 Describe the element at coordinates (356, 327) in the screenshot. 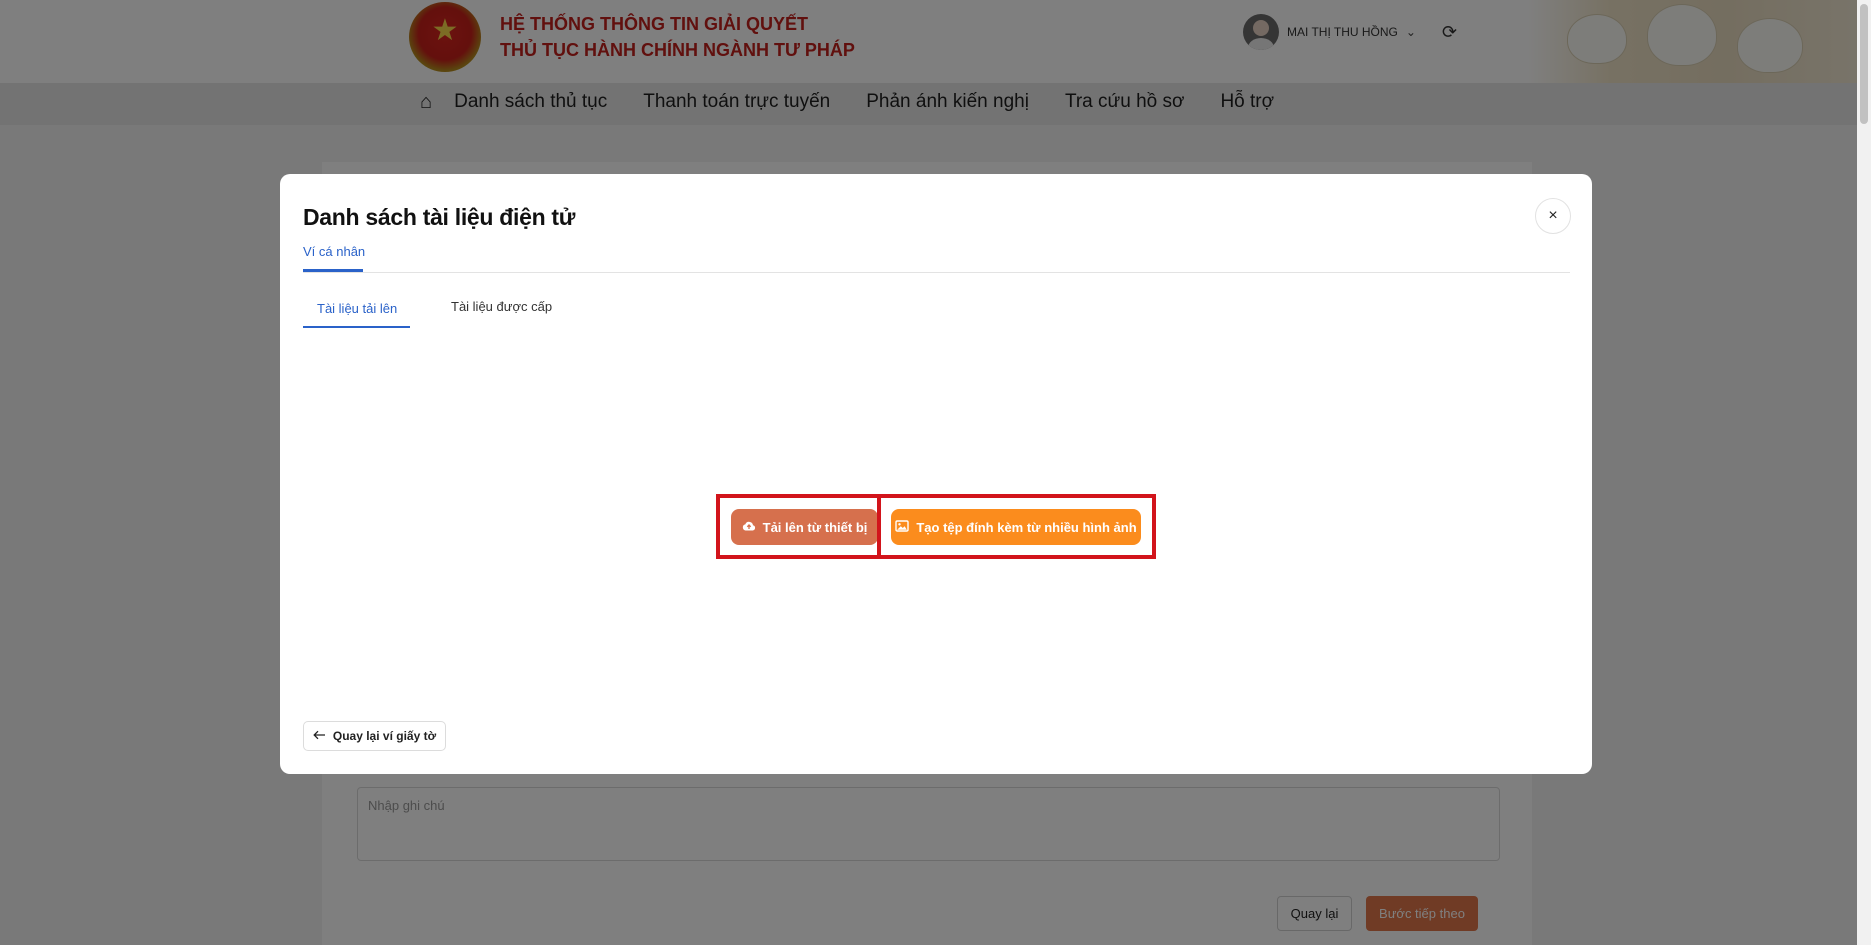

I see `active-subtab-indicator` at that location.